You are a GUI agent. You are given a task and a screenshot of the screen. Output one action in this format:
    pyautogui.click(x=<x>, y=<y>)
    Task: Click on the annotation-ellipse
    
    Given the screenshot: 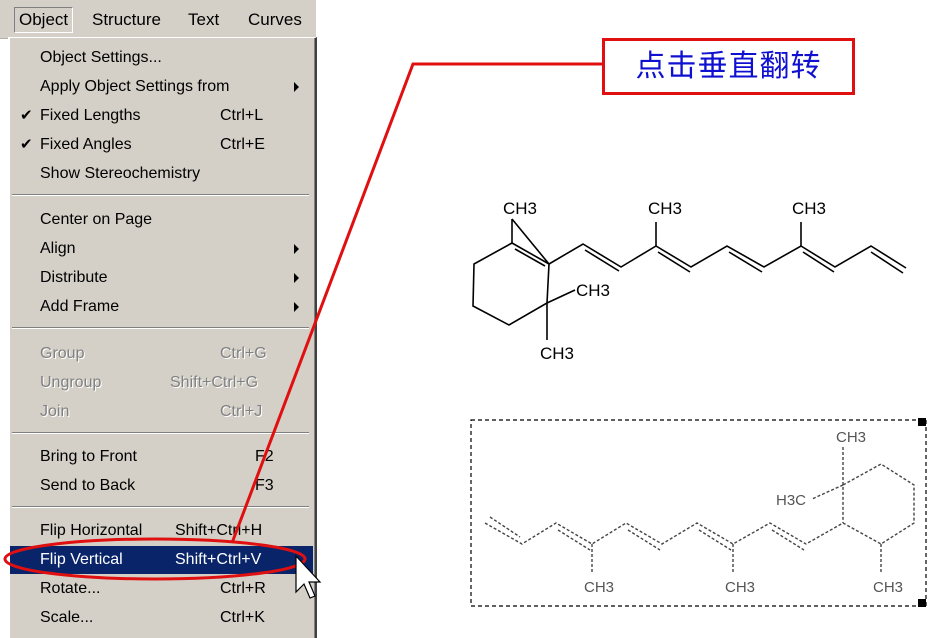 What is the action you would take?
    pyautogui.click(x=155, y=559)
    